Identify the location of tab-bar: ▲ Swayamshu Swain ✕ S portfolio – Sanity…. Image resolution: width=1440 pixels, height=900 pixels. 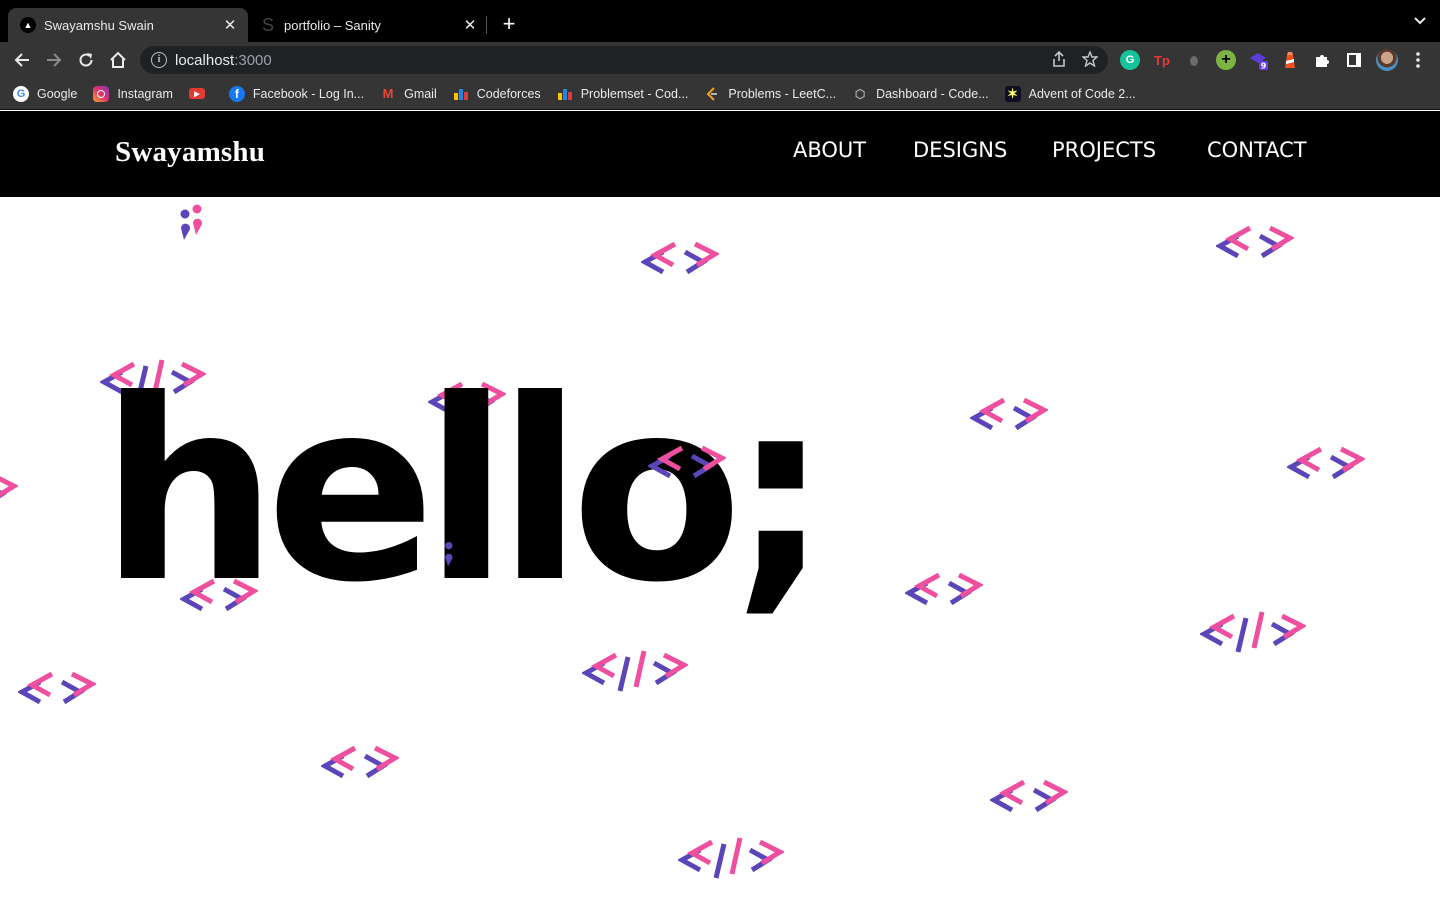
(720, 21).